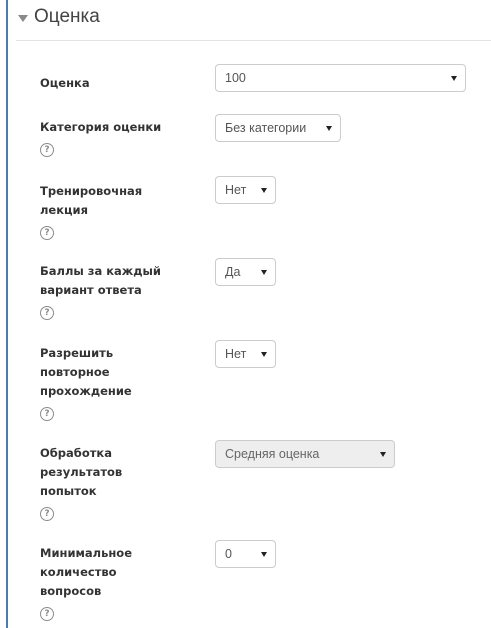 The image size is (491, 628). Describe the element at coordinates (340, 78) in the screenshot. I see `grade-select: 100` at that location.